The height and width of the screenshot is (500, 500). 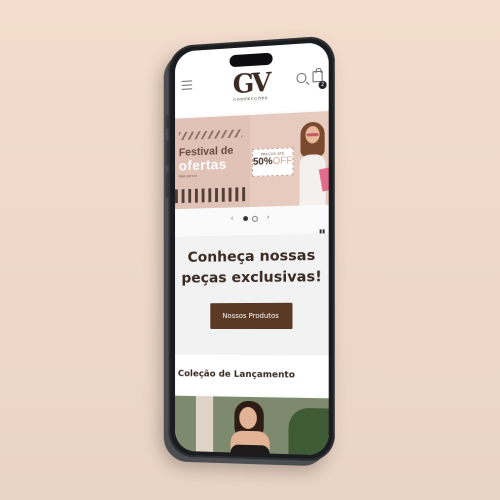 I want to click on carousel-pager: ‹ ›, so click(x=252, y=218).